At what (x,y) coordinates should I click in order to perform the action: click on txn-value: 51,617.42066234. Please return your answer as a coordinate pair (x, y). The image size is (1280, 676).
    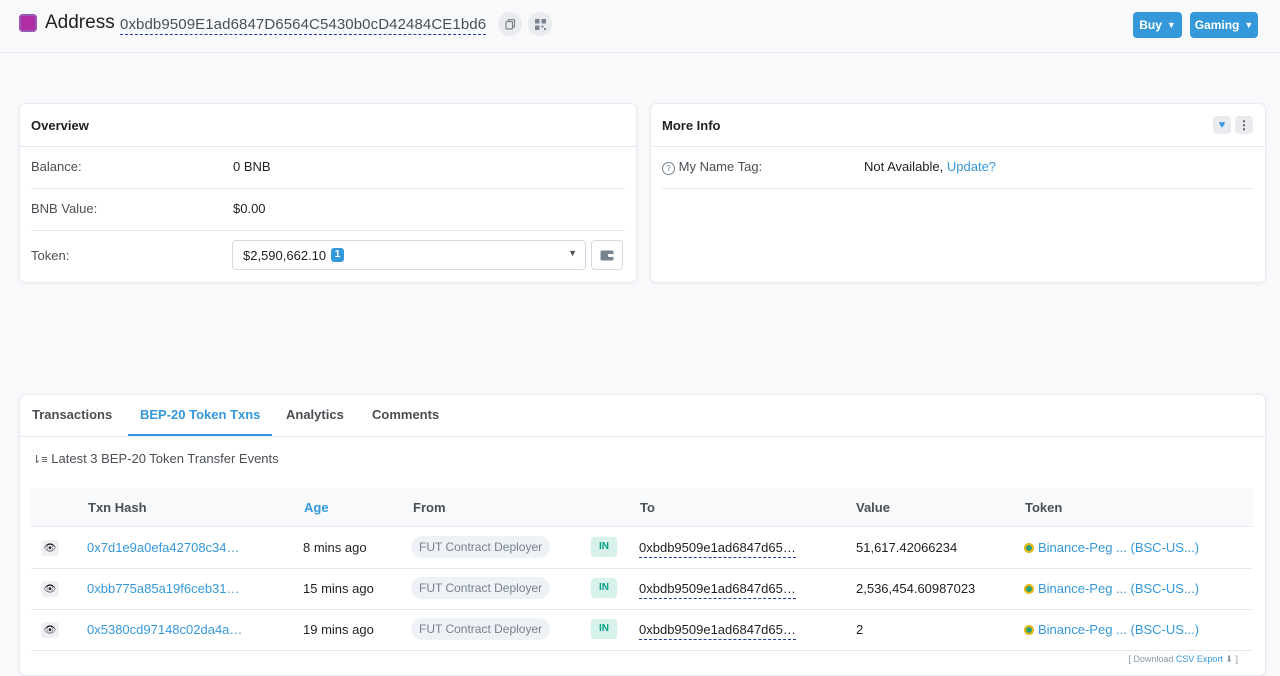
    Looking at the image, I should click on (907, 547).